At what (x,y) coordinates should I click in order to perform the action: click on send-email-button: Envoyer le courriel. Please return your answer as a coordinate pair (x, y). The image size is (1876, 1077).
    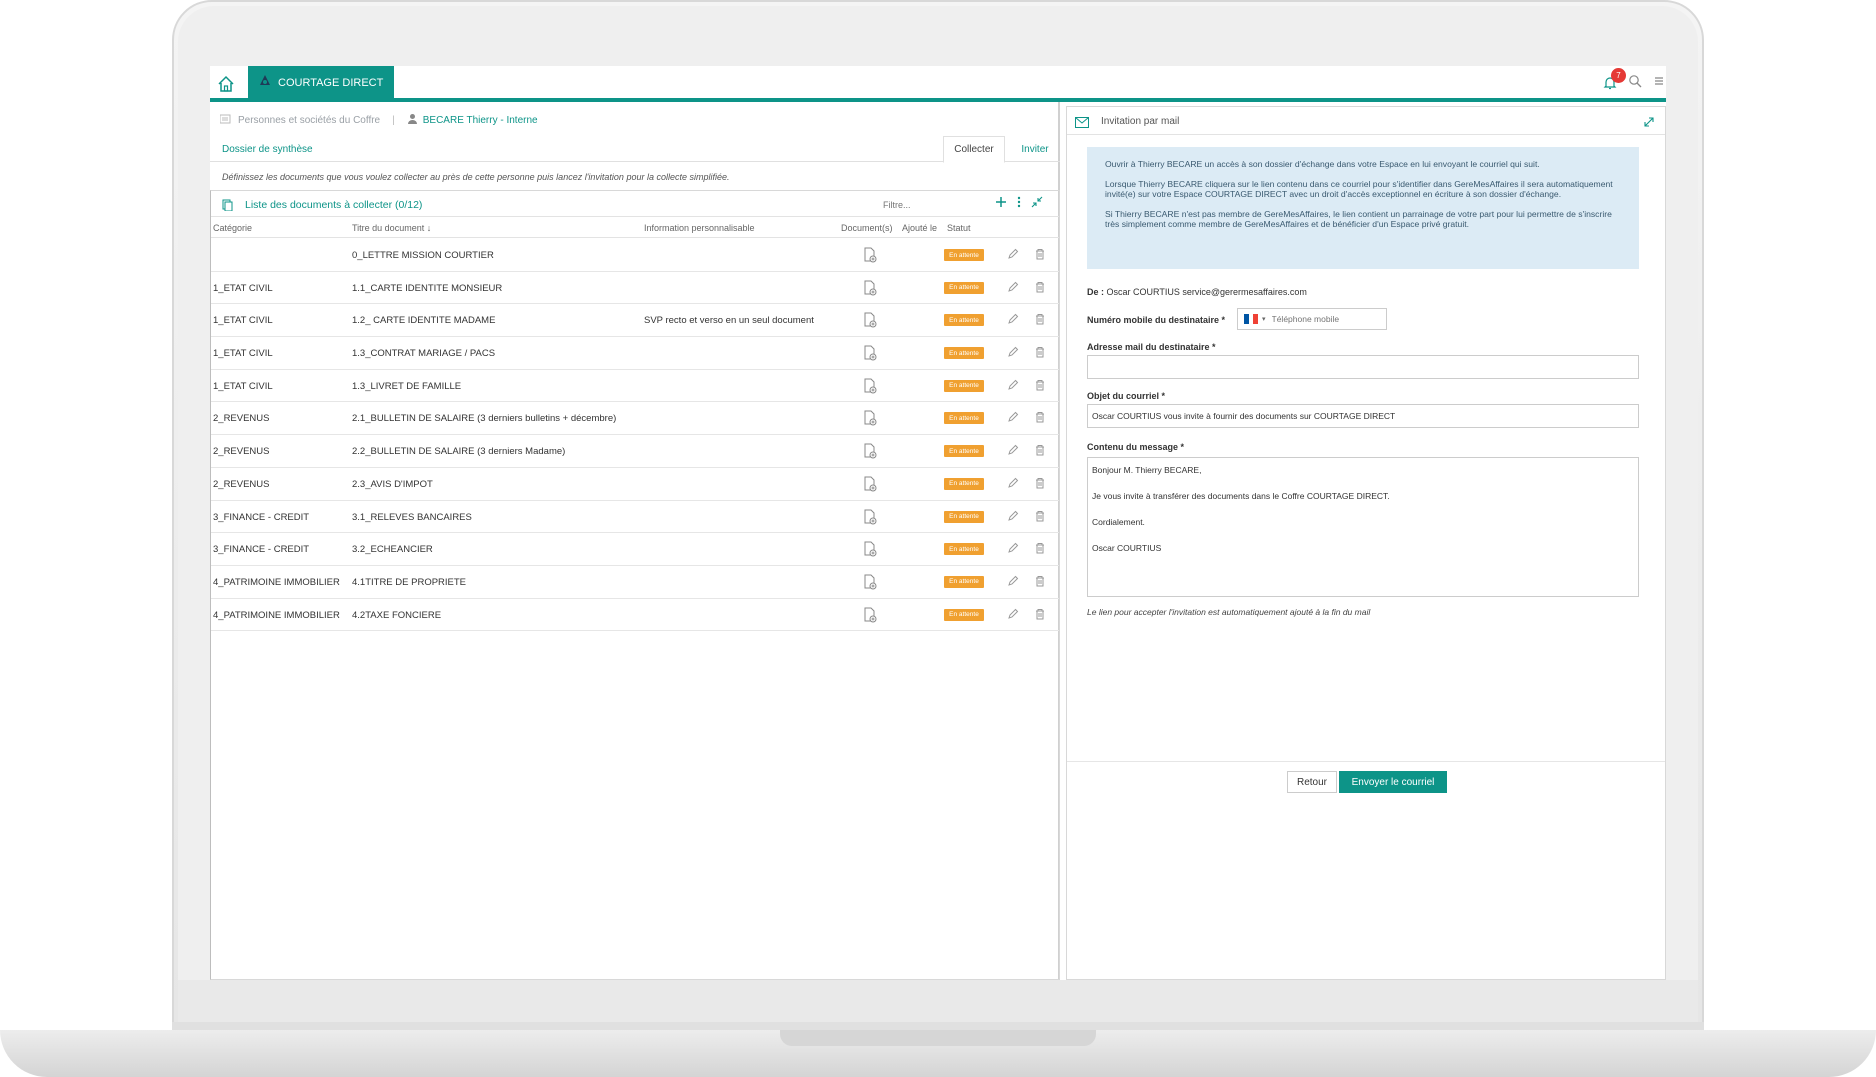
    Looking at the image, I should click on (1393, 782).